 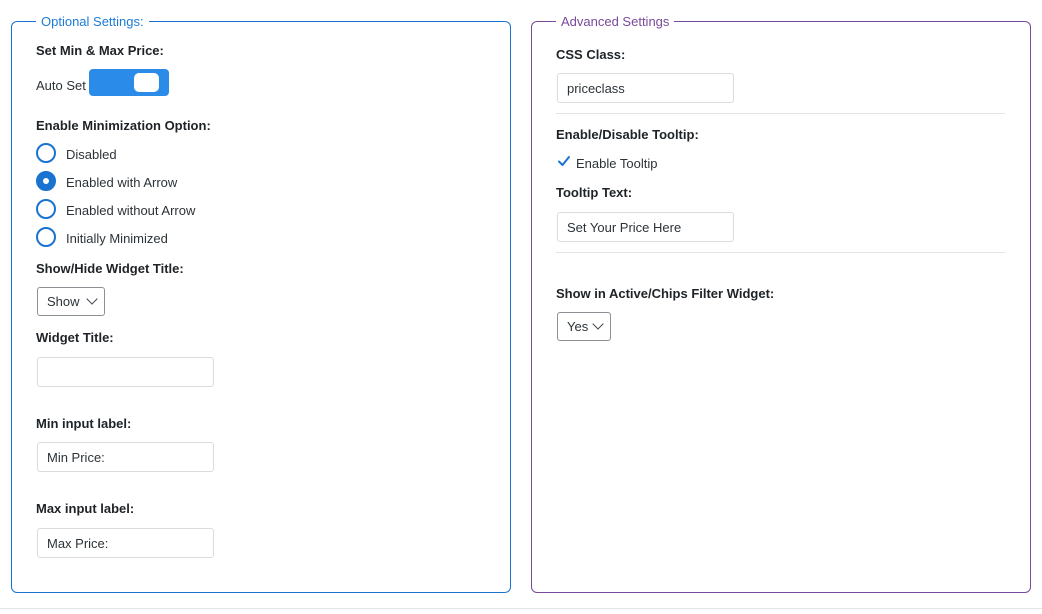 I want to click on show-hide-title-label: Show/Hide Widget Title:, so click(x=110, y=268).